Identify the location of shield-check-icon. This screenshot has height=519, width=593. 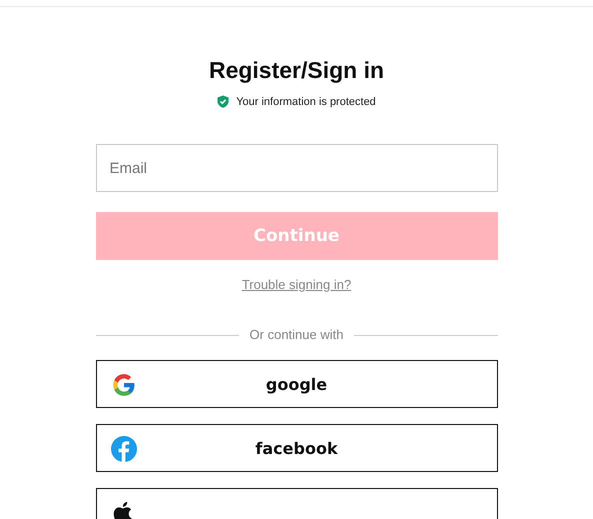
(223, 101).